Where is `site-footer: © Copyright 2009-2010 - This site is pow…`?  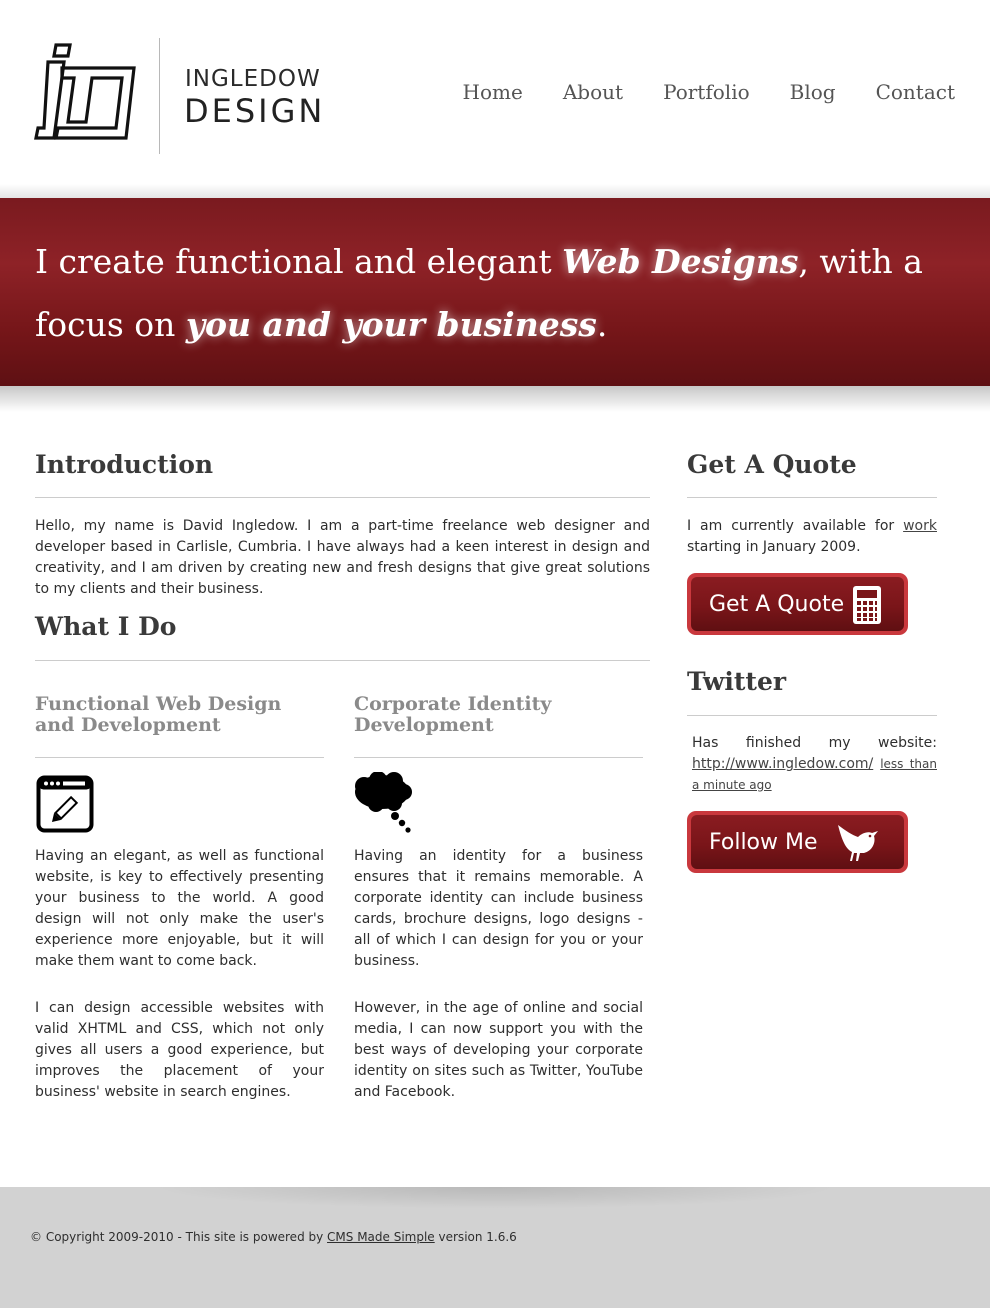 site-footer: © Copyright 2009-2010 - This site is pow… is located at coordinates (495, 1247).